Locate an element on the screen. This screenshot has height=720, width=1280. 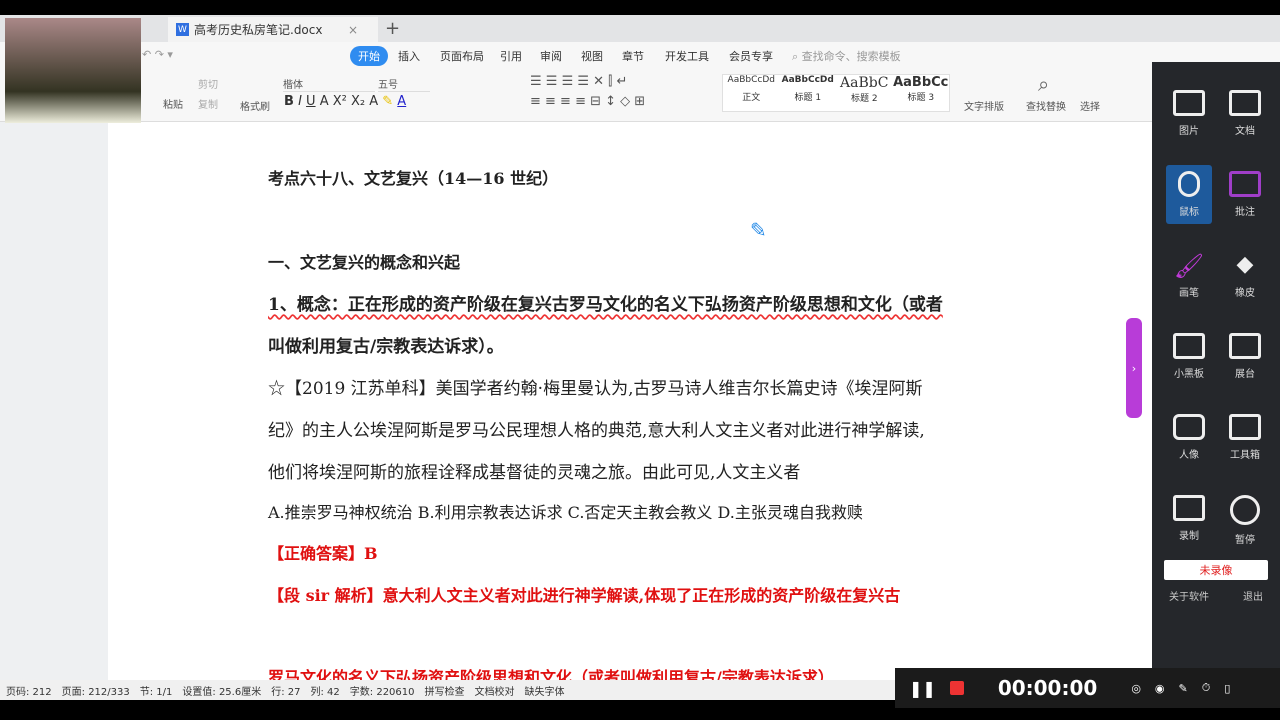
undo-button: ↶ ↷ ▾ is located at coordinates (157, 54).